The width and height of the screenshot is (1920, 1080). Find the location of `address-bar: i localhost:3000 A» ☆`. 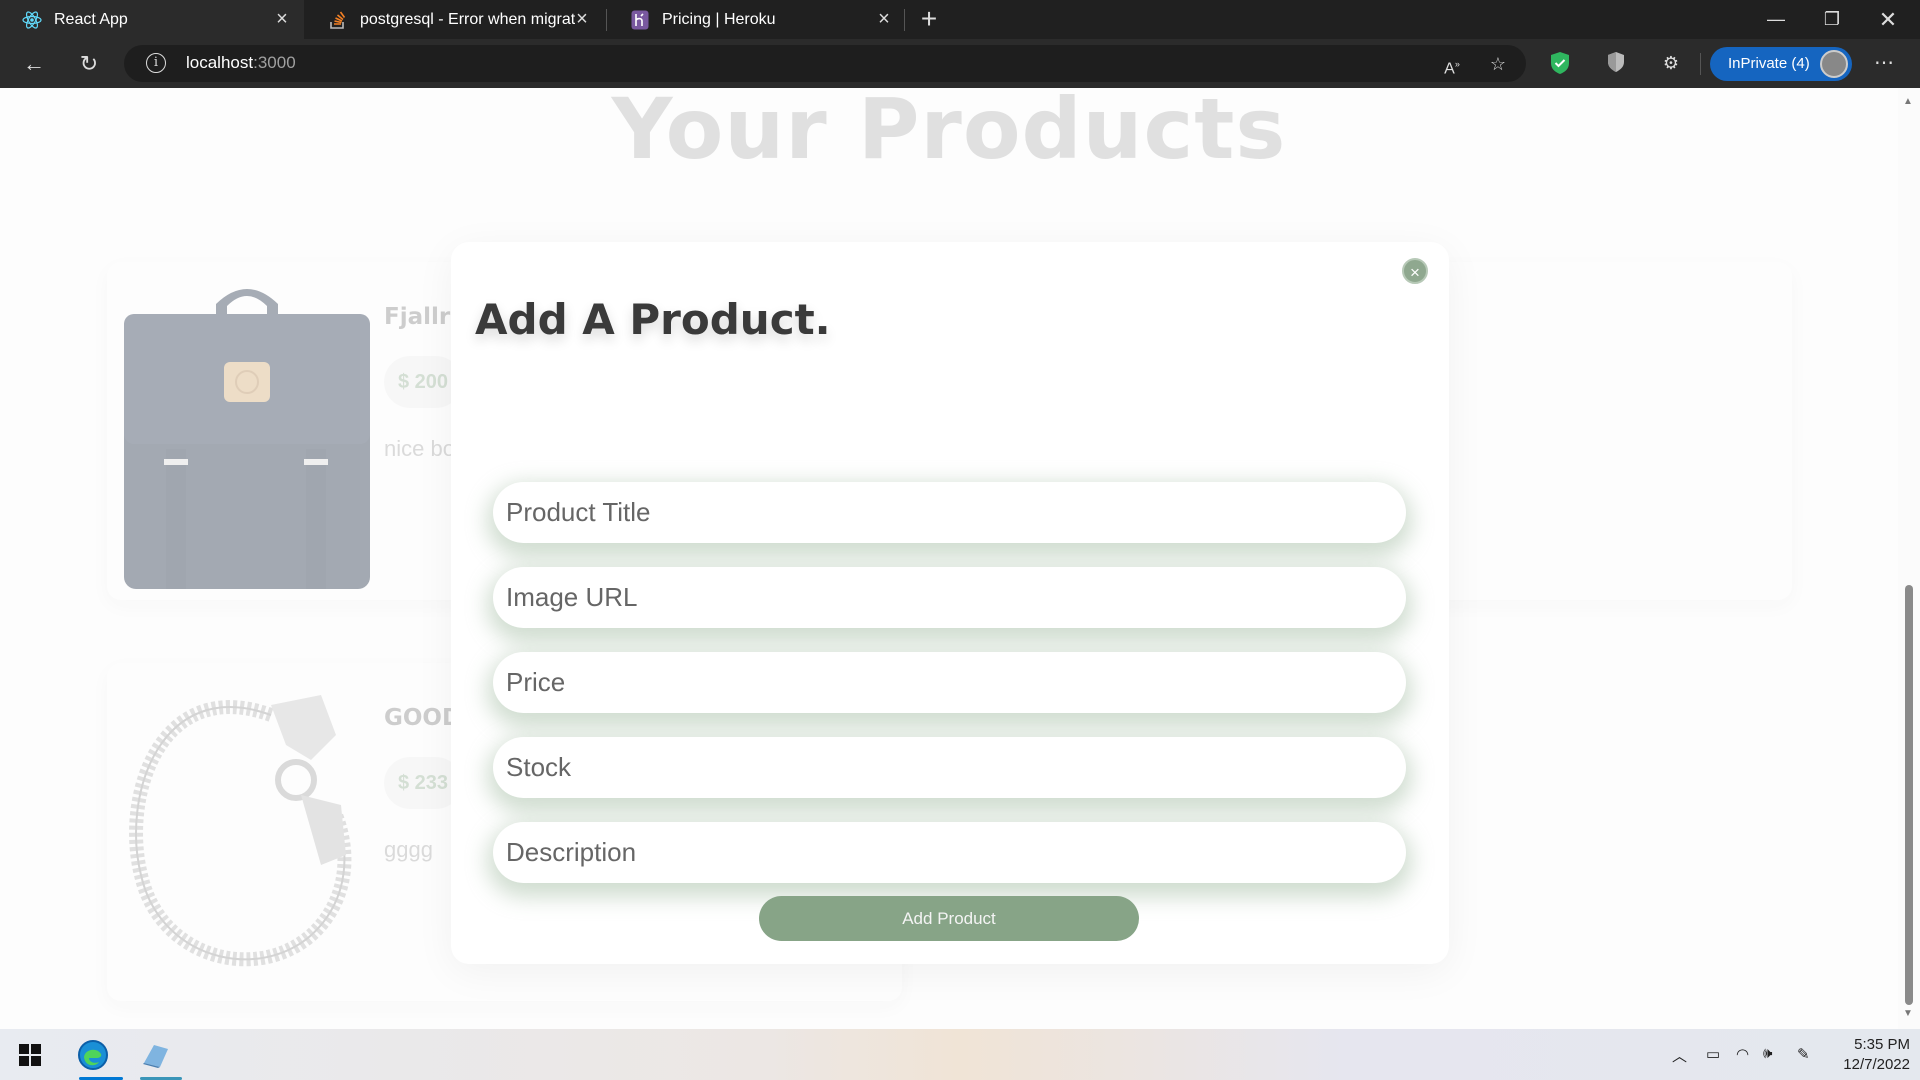

address-bar: i localhost:3000 A» ☆ is located at coordinates (825, 63).